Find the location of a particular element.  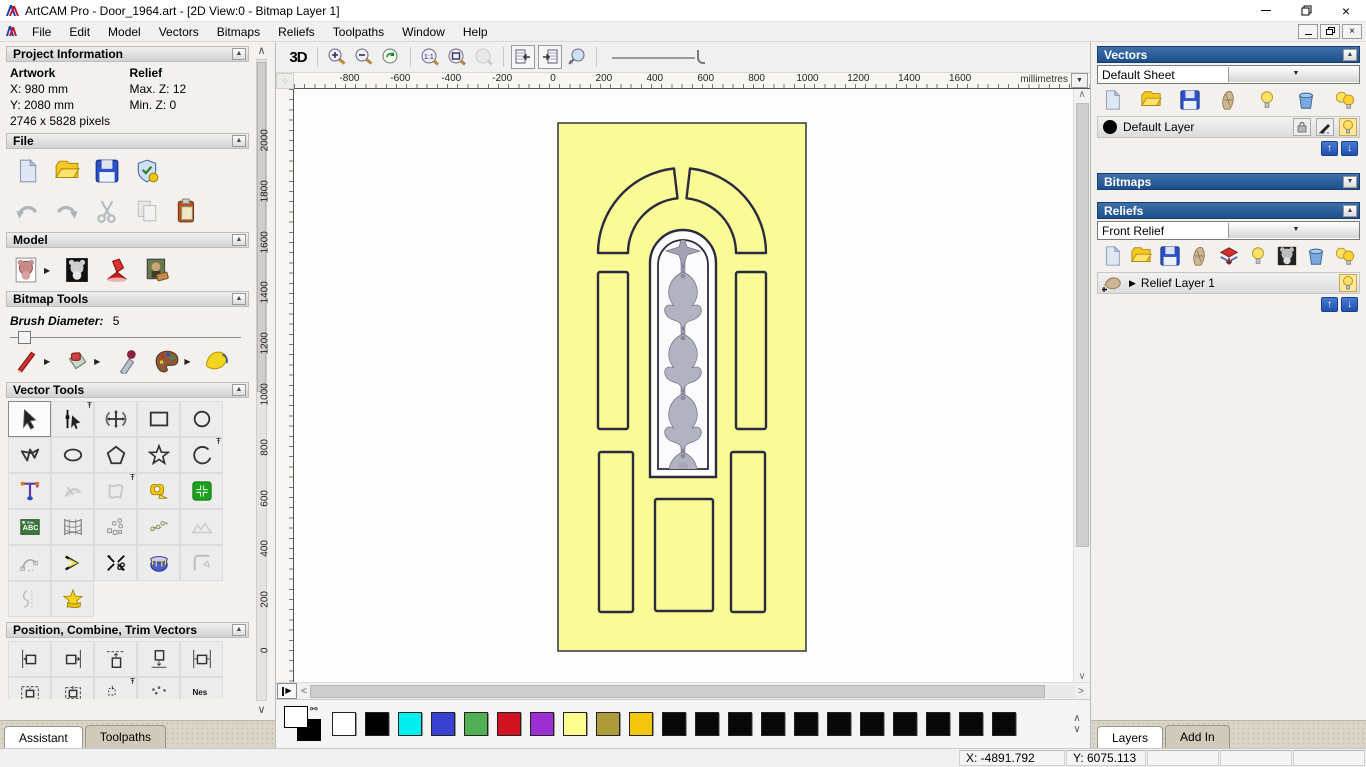

vector-sheet-select: Default Sheet ▼ is located at coordinates (1228, 74).